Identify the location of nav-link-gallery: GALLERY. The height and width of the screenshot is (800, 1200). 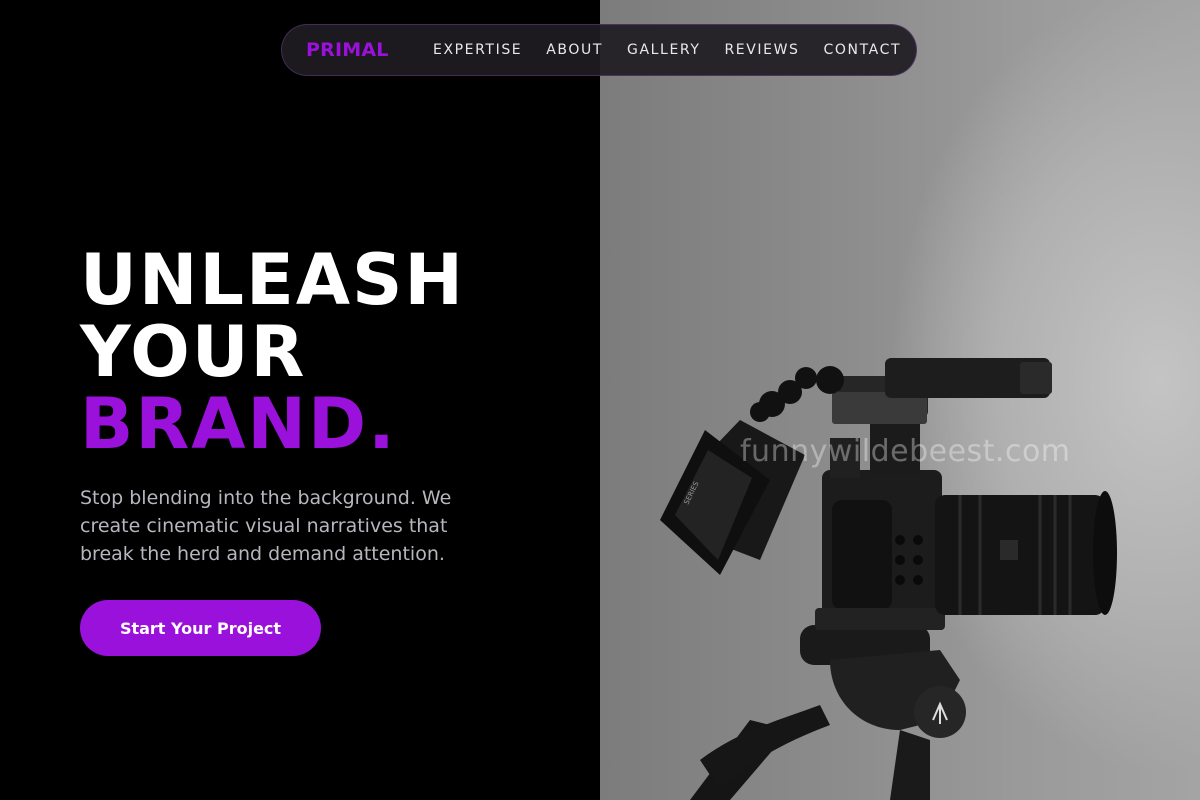
(663, 50).